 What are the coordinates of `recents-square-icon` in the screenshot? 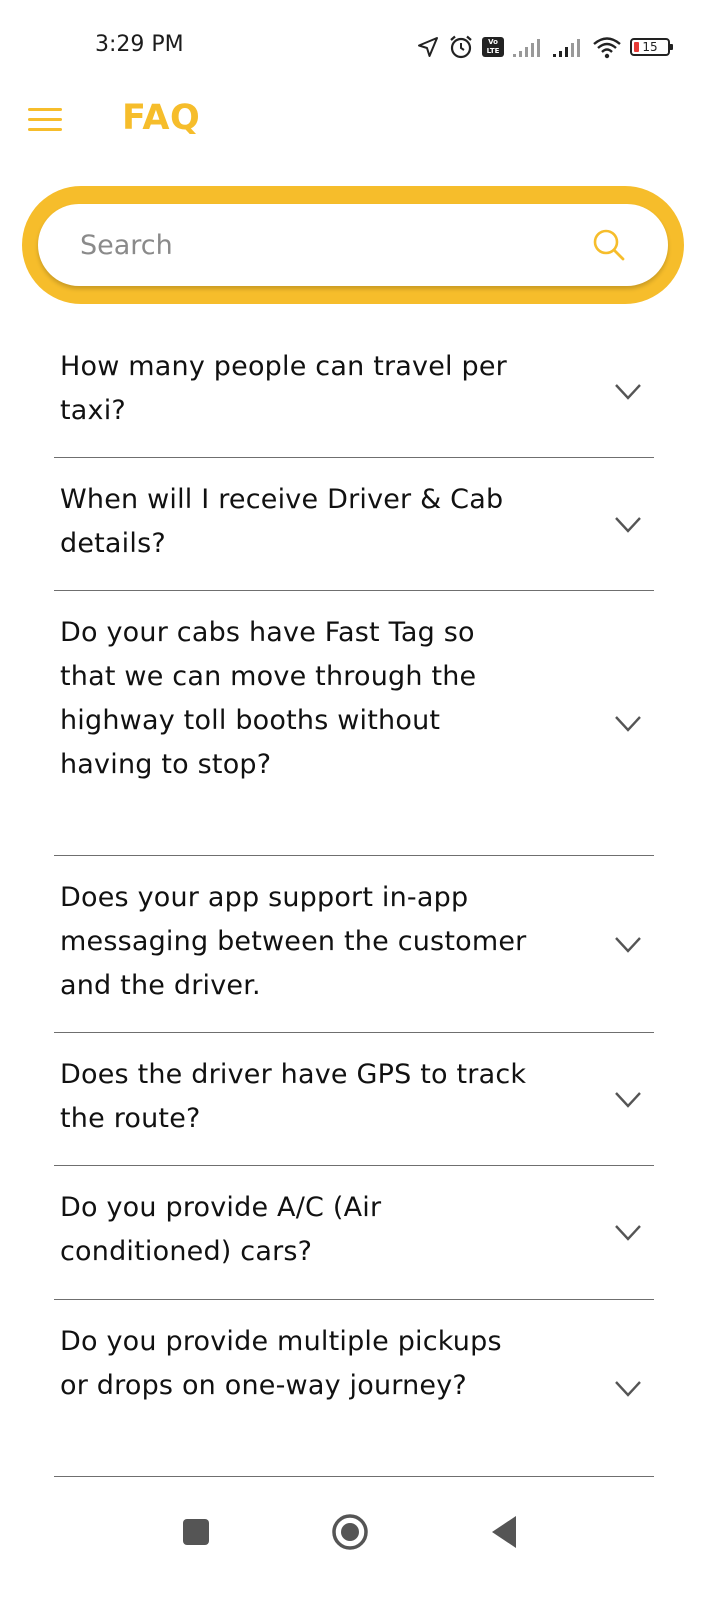 It's located at (196, 1532).